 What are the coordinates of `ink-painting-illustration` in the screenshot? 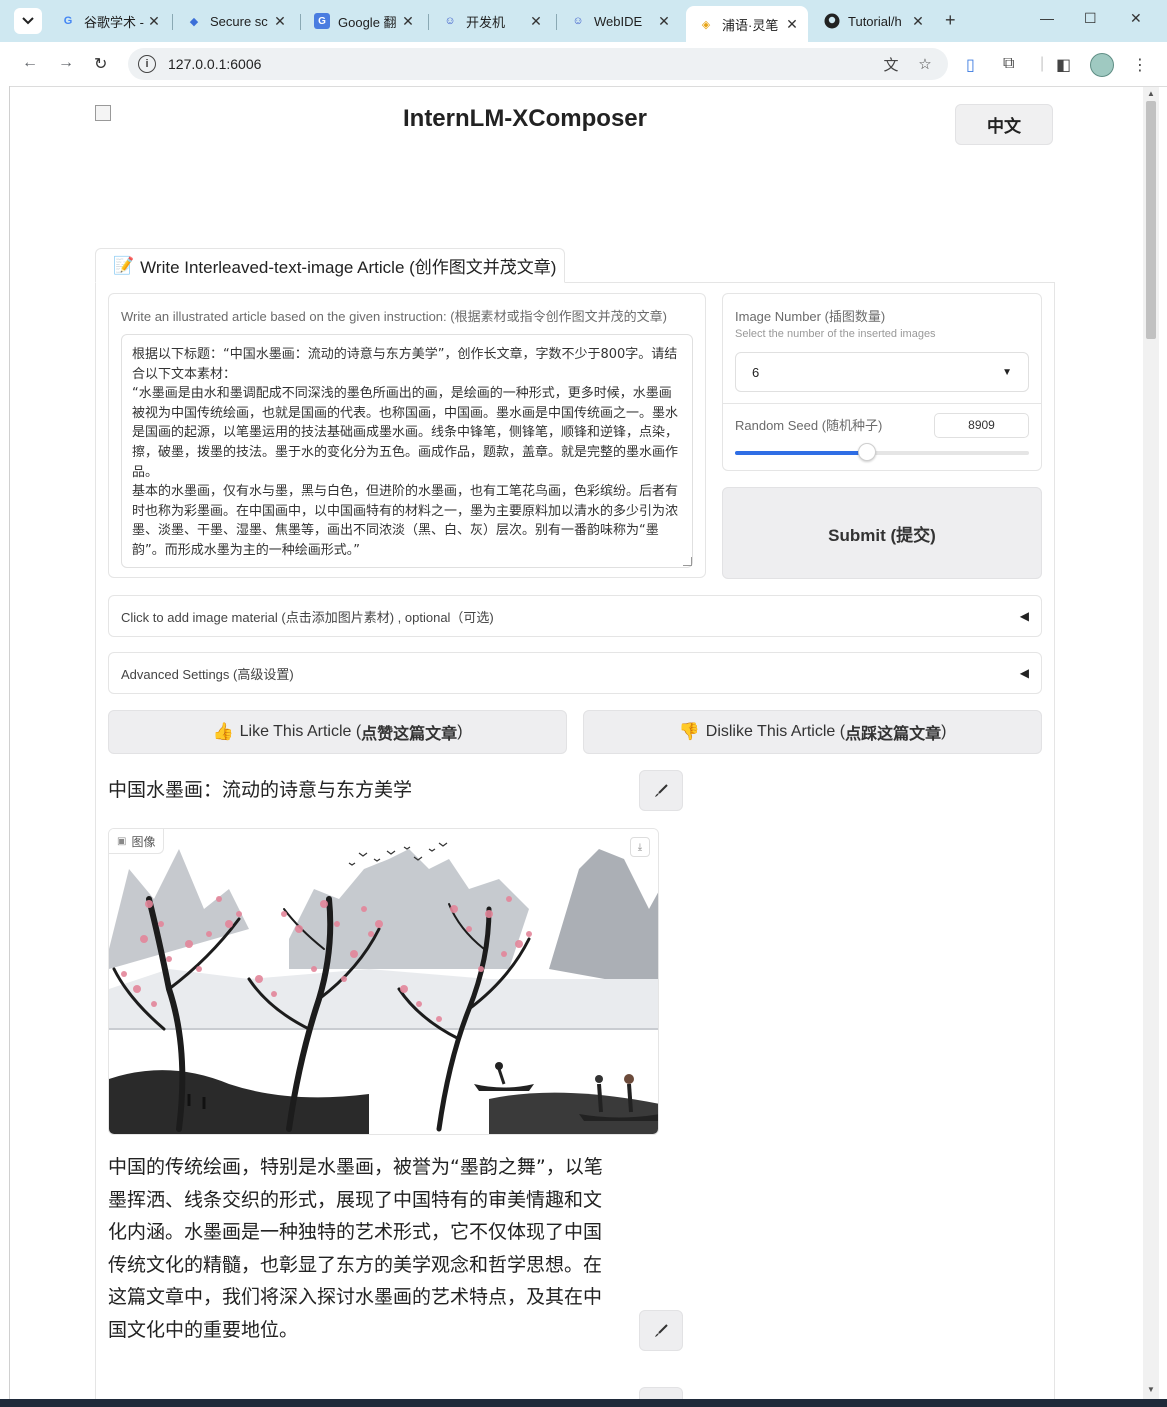 It's located at (383, 981).